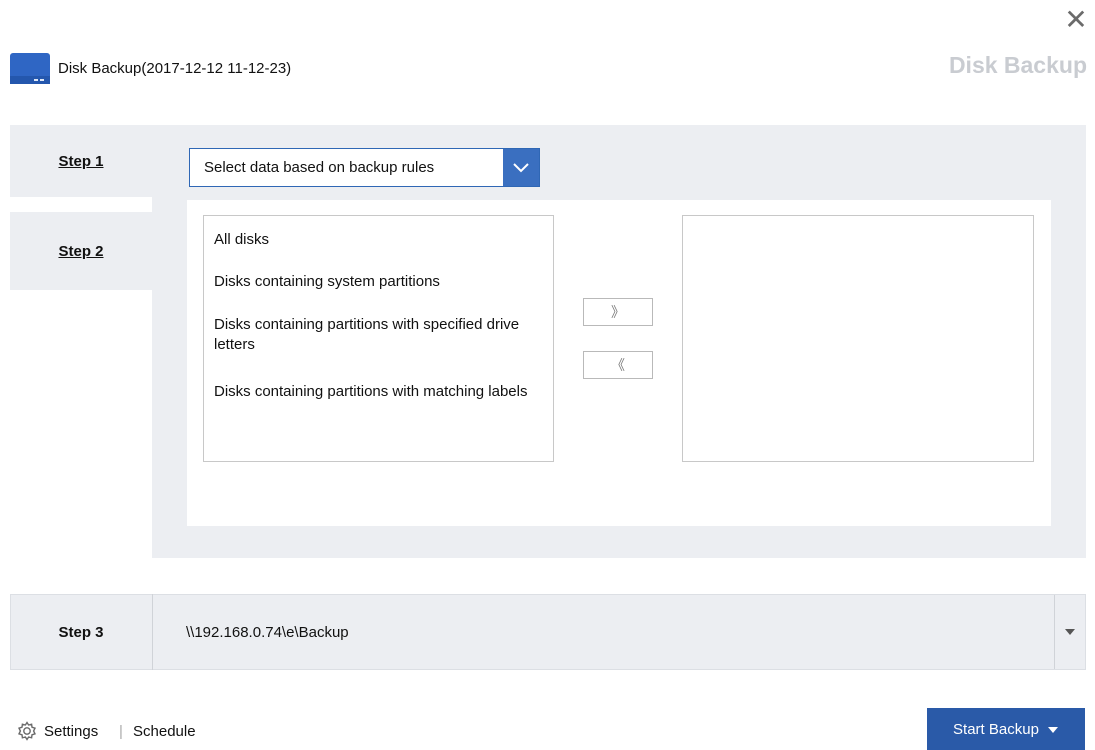 This screenshot has width=1095, height=750. Describe the element at coordinates (81, 161) in the screenshot. I see `tab-step-1: Step 1` at that location.